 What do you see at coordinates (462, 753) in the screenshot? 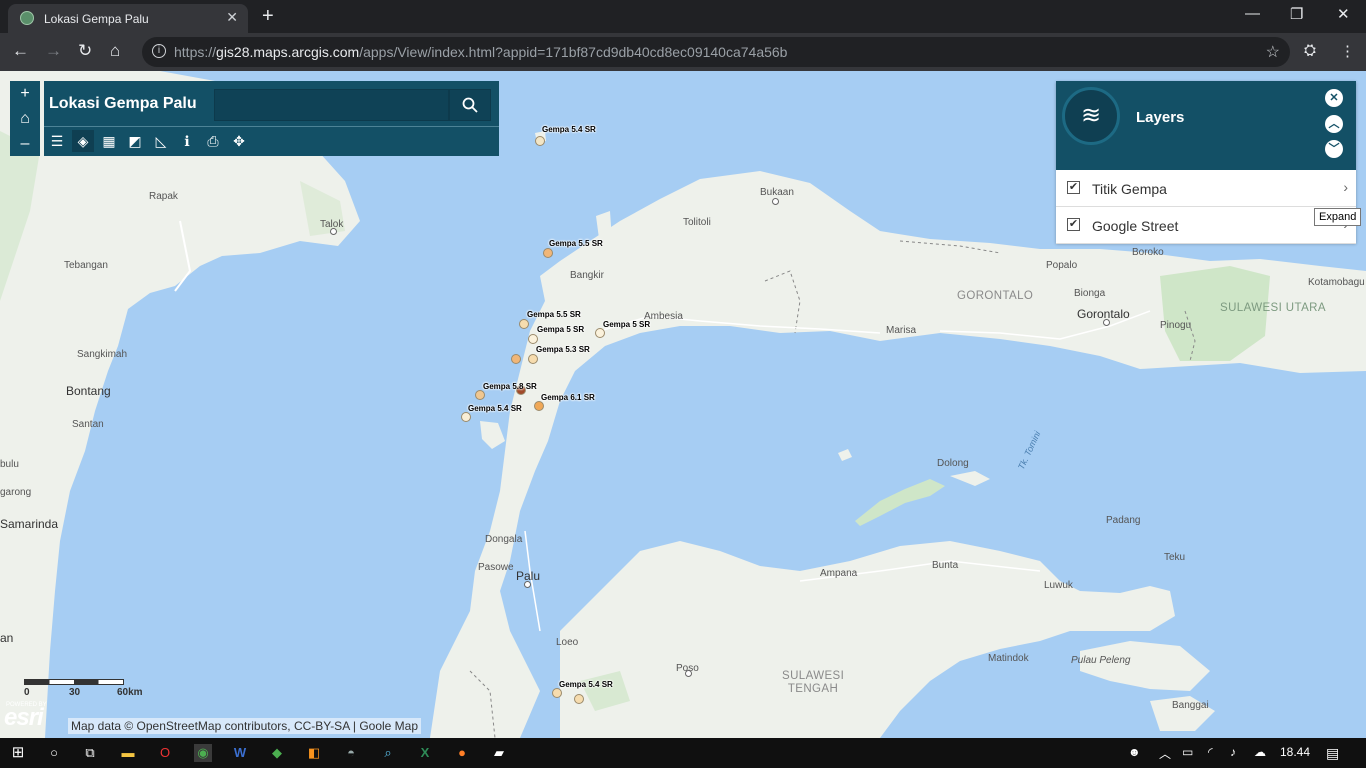
I see `firefox-icon: ●` at bounding box center [462, 753].